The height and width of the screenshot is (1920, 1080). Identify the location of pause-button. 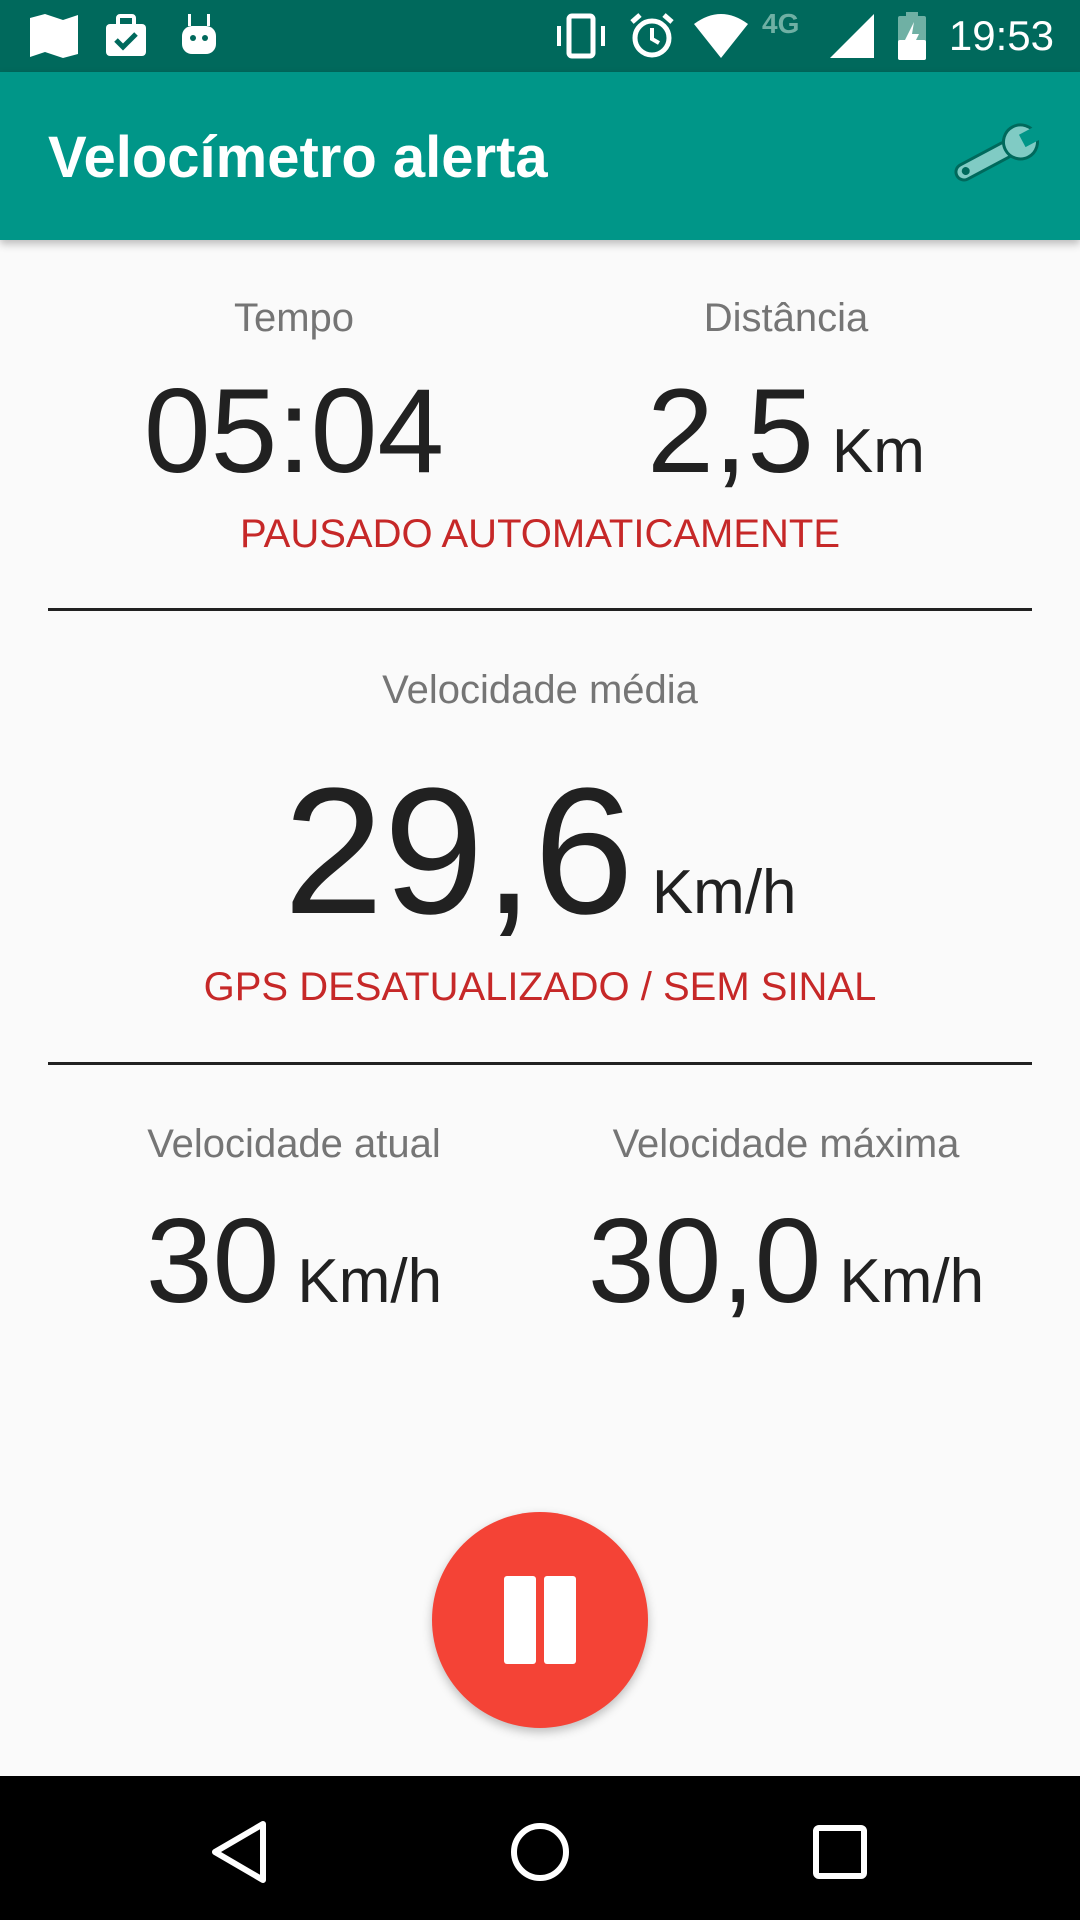
(540, 1620).